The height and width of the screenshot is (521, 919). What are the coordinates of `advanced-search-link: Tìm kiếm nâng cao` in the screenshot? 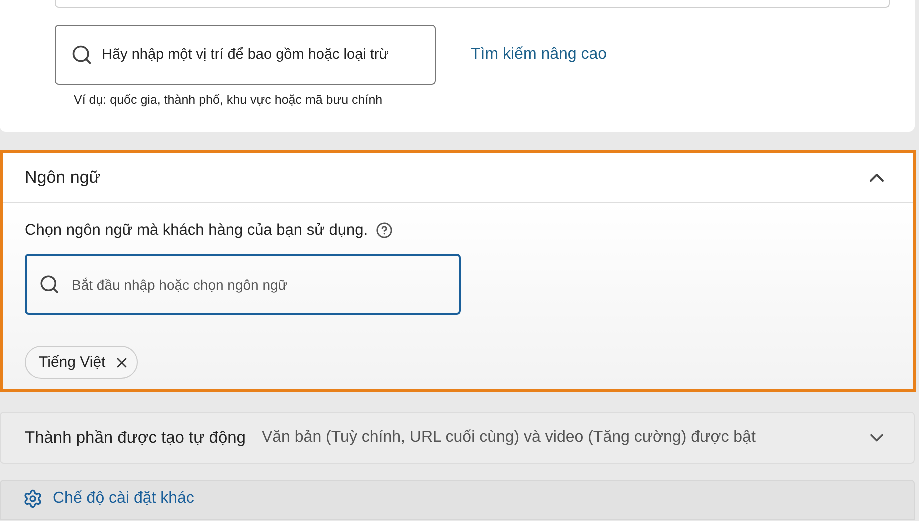 It's located at (539, 55).